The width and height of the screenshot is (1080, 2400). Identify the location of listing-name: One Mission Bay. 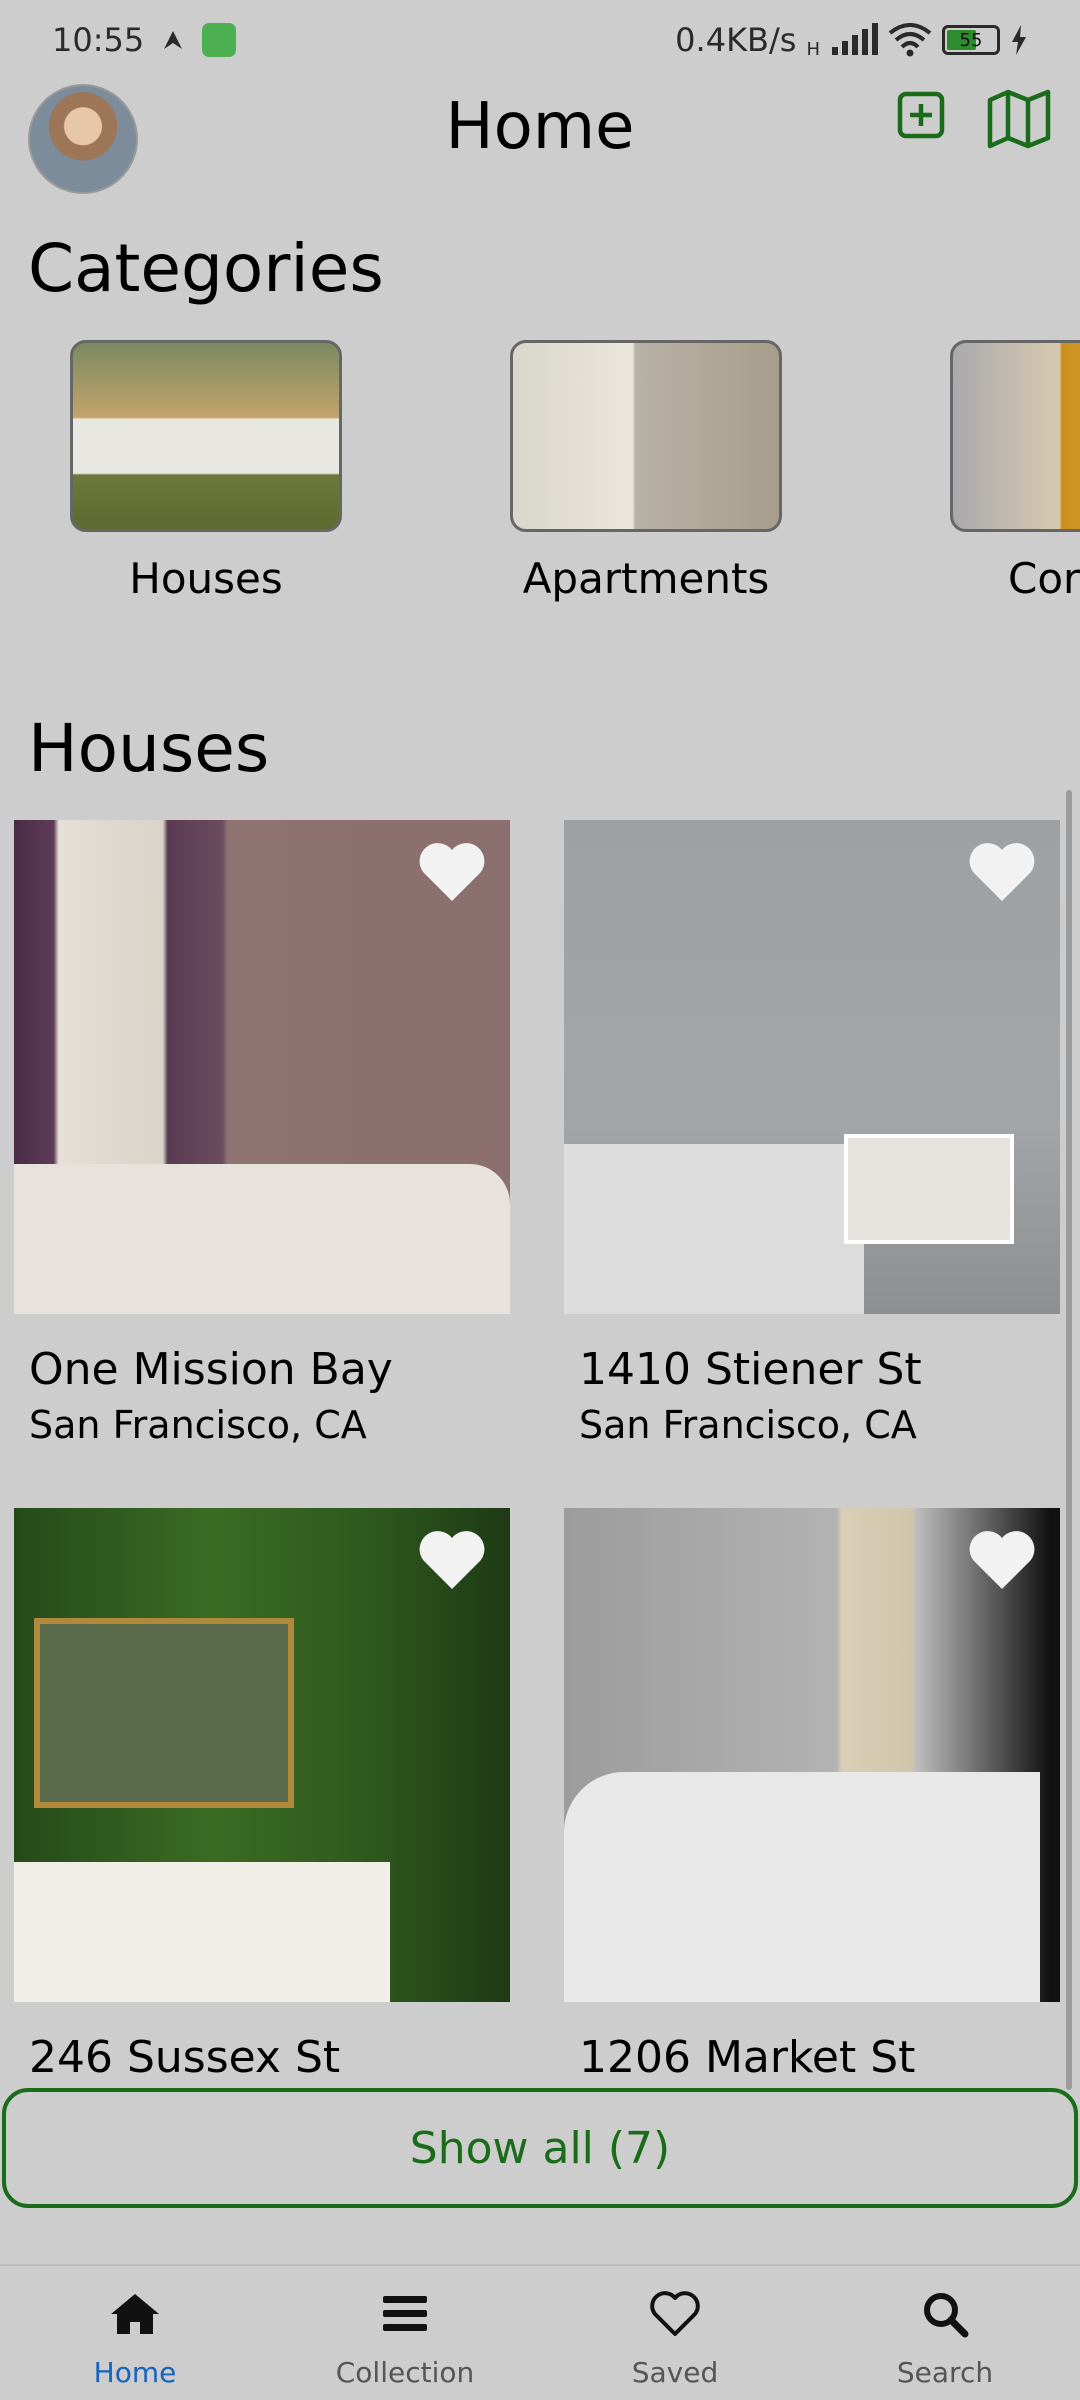
(211, 1369).